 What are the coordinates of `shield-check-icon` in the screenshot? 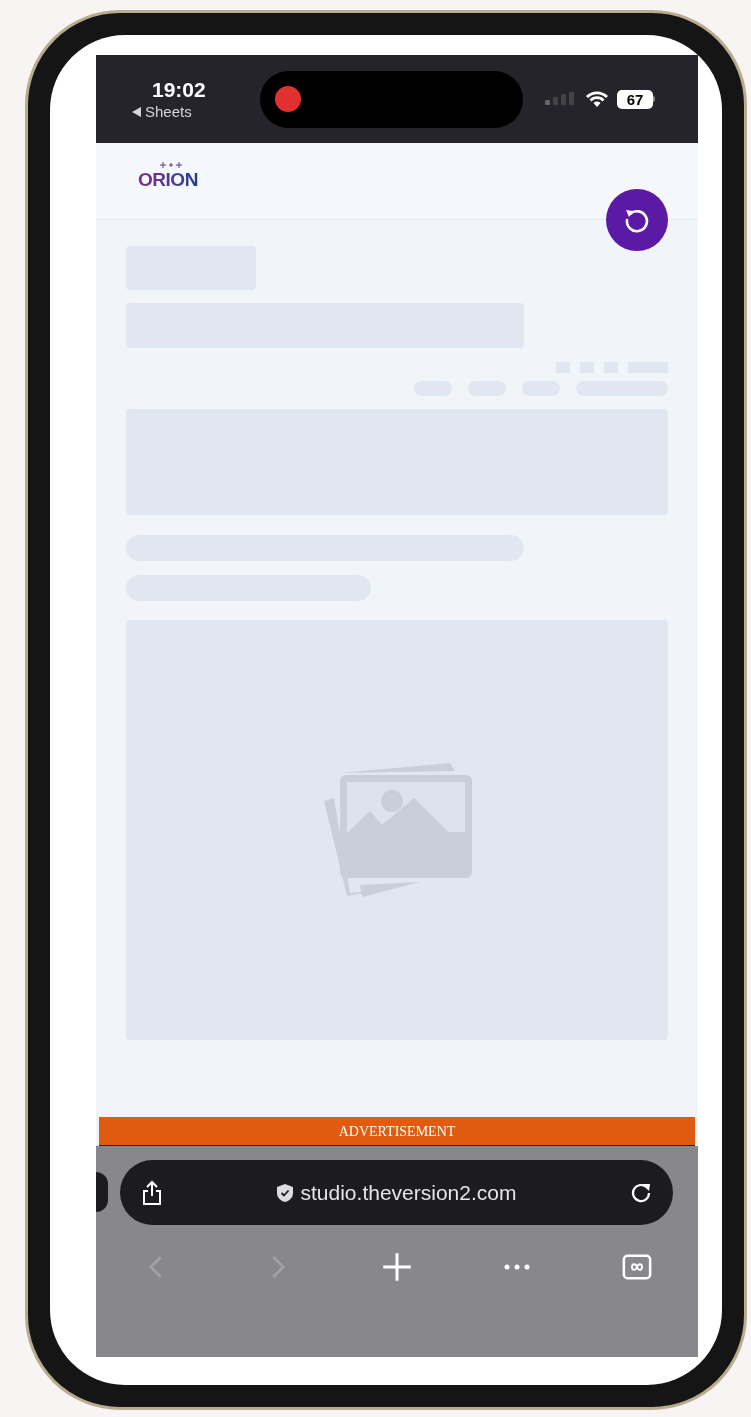 It's located at (284, 1192).